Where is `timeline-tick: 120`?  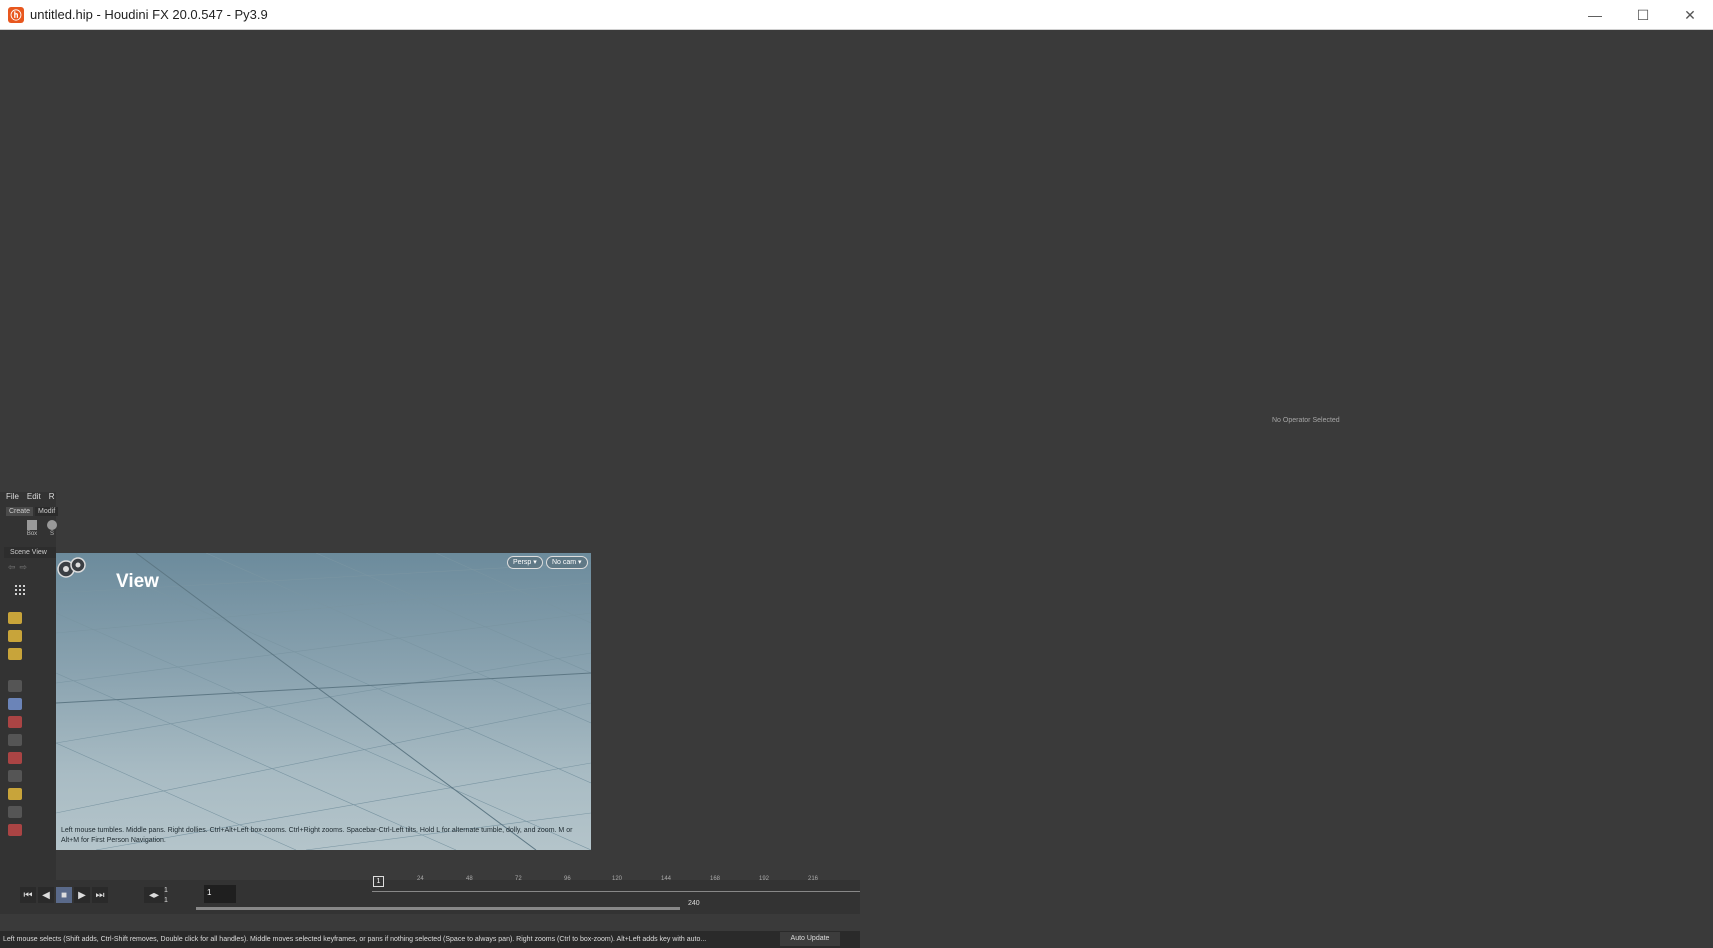
timeline-tick: 120 is located at coordinates (617, 879).